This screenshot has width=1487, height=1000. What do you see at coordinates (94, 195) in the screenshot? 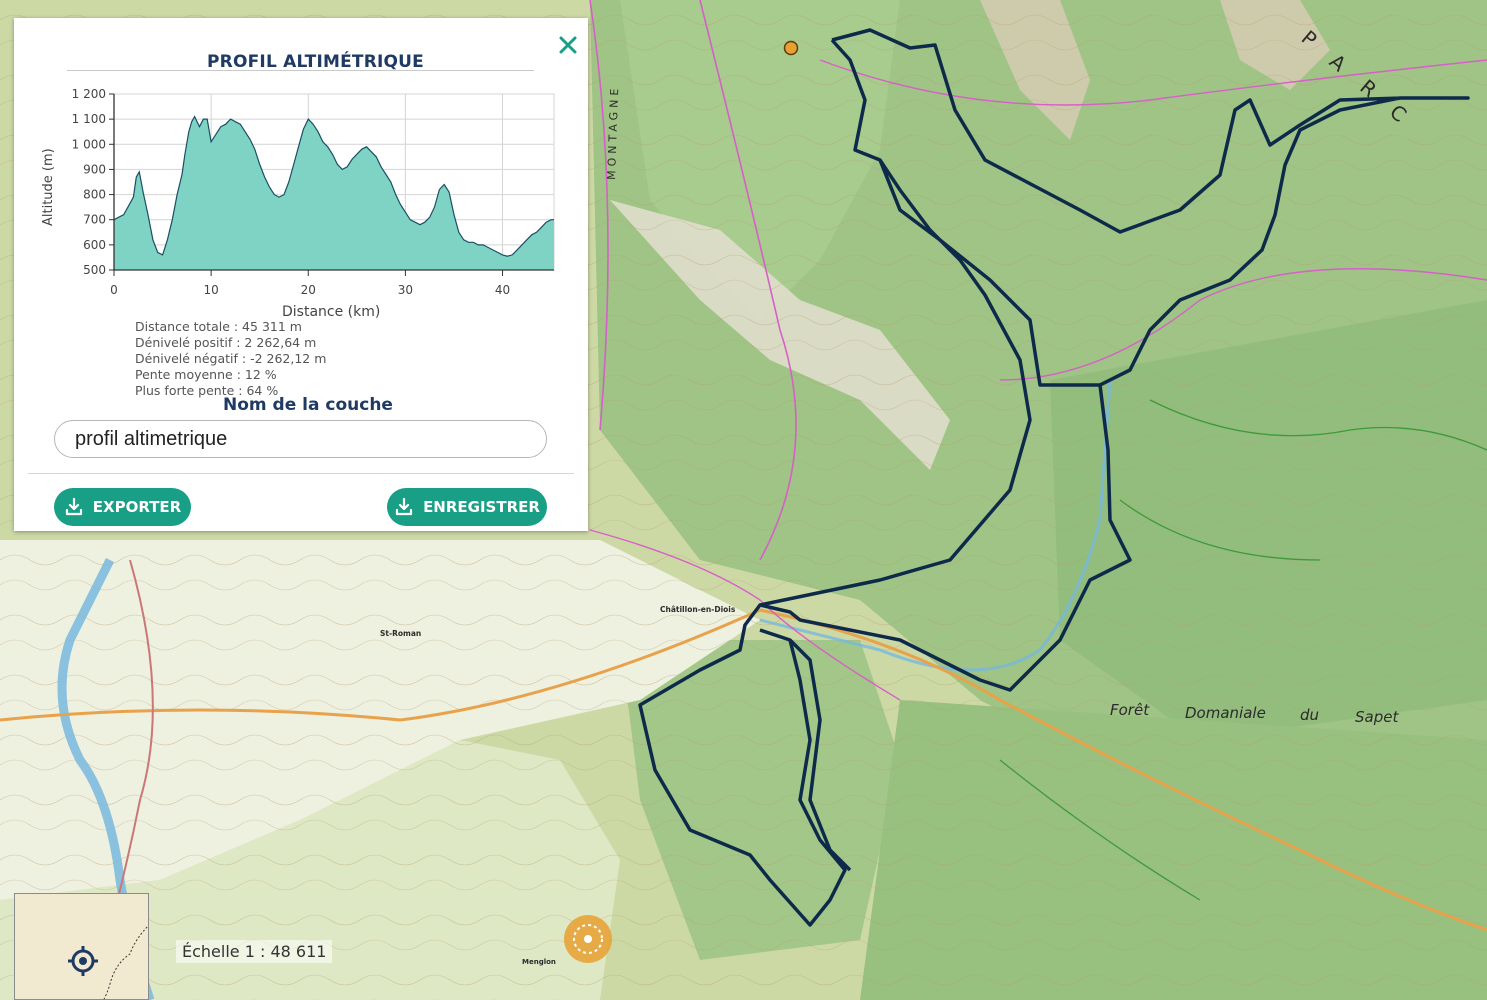
I see `y-tick-label: 800` at bounding box center [94, 195].